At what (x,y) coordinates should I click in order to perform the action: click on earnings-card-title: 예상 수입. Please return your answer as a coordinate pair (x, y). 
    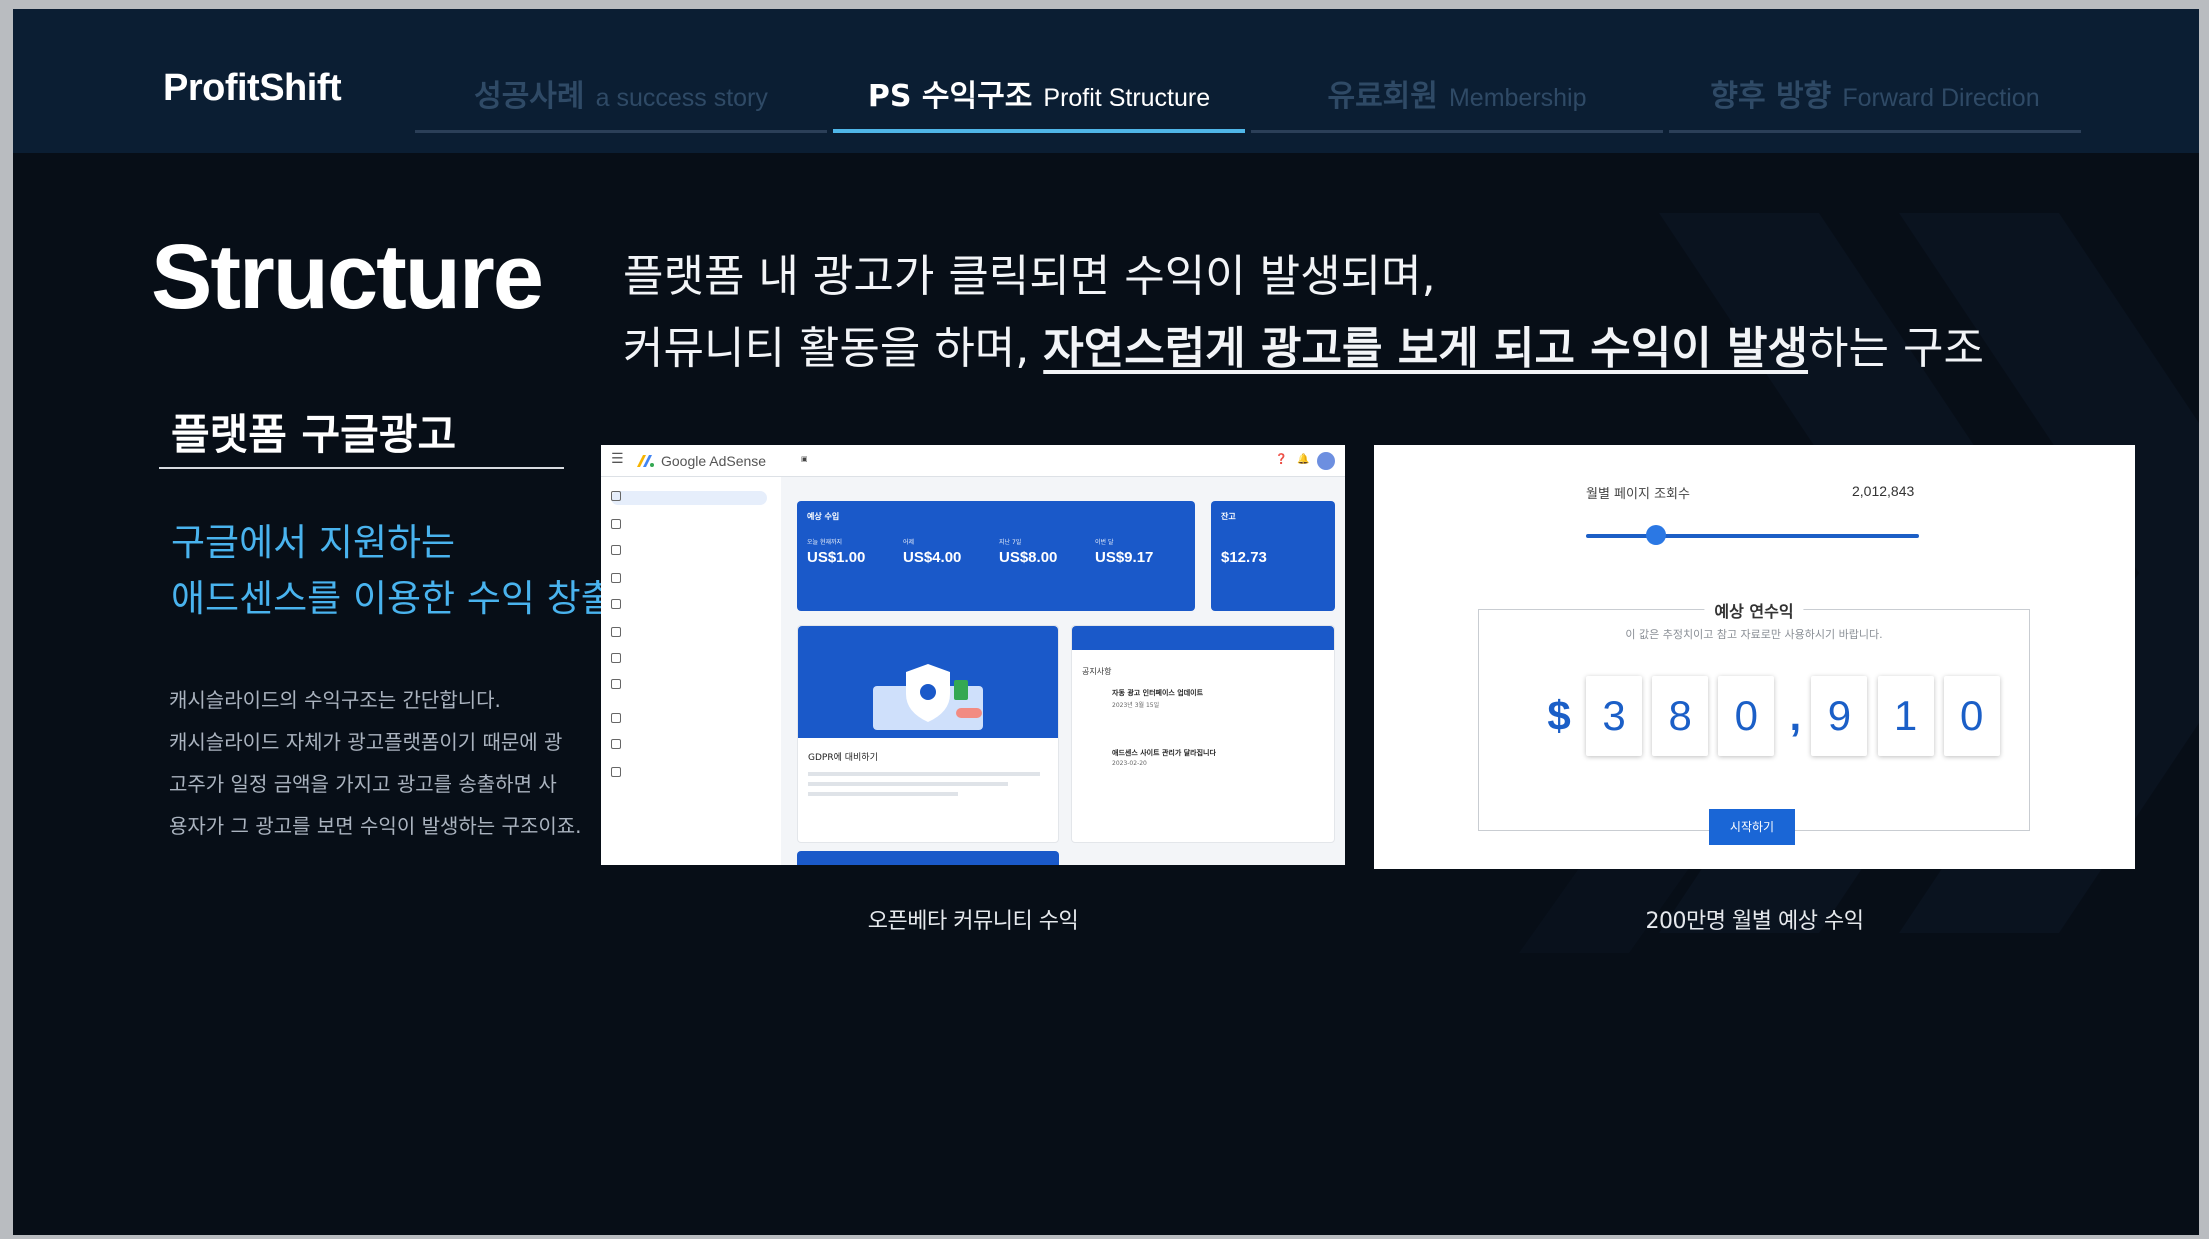
    Looking at the image, I should click on (823, 516).